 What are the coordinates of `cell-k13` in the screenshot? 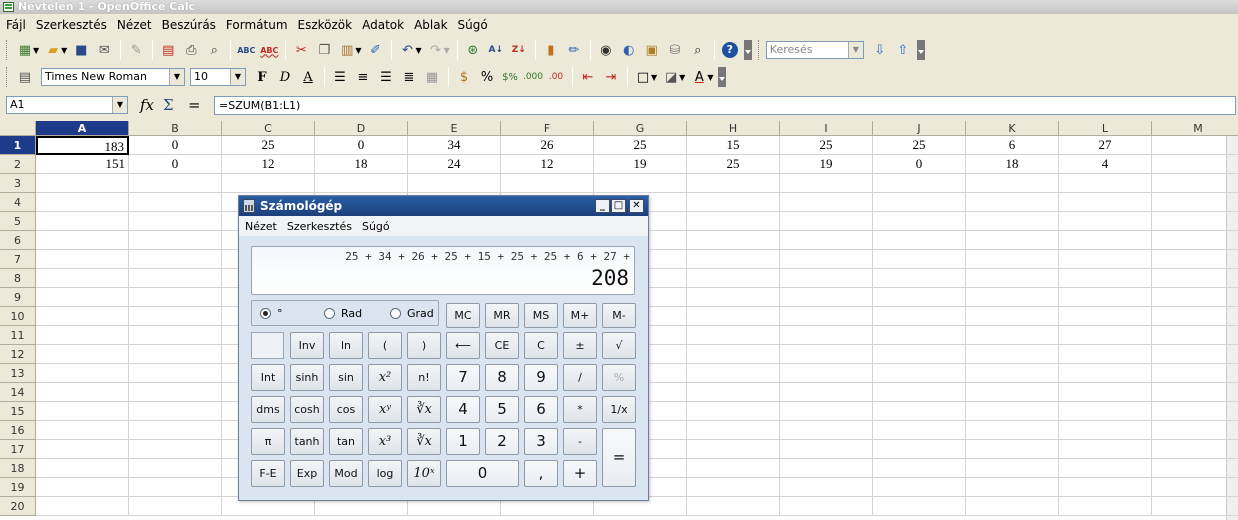 It's located at (1012, 373).